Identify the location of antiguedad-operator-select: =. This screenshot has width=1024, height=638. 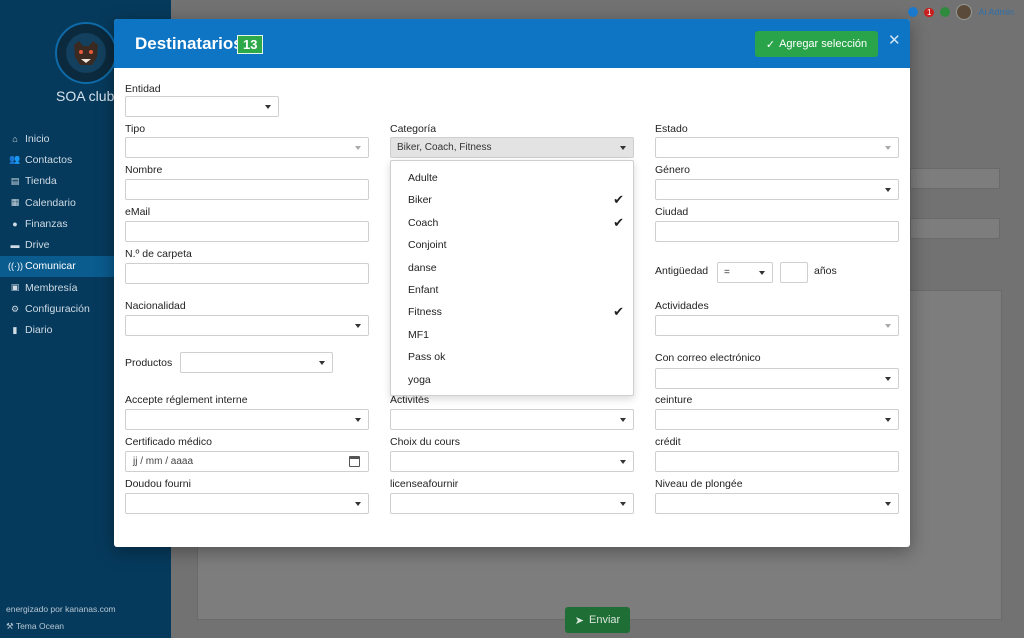
(745, 272).